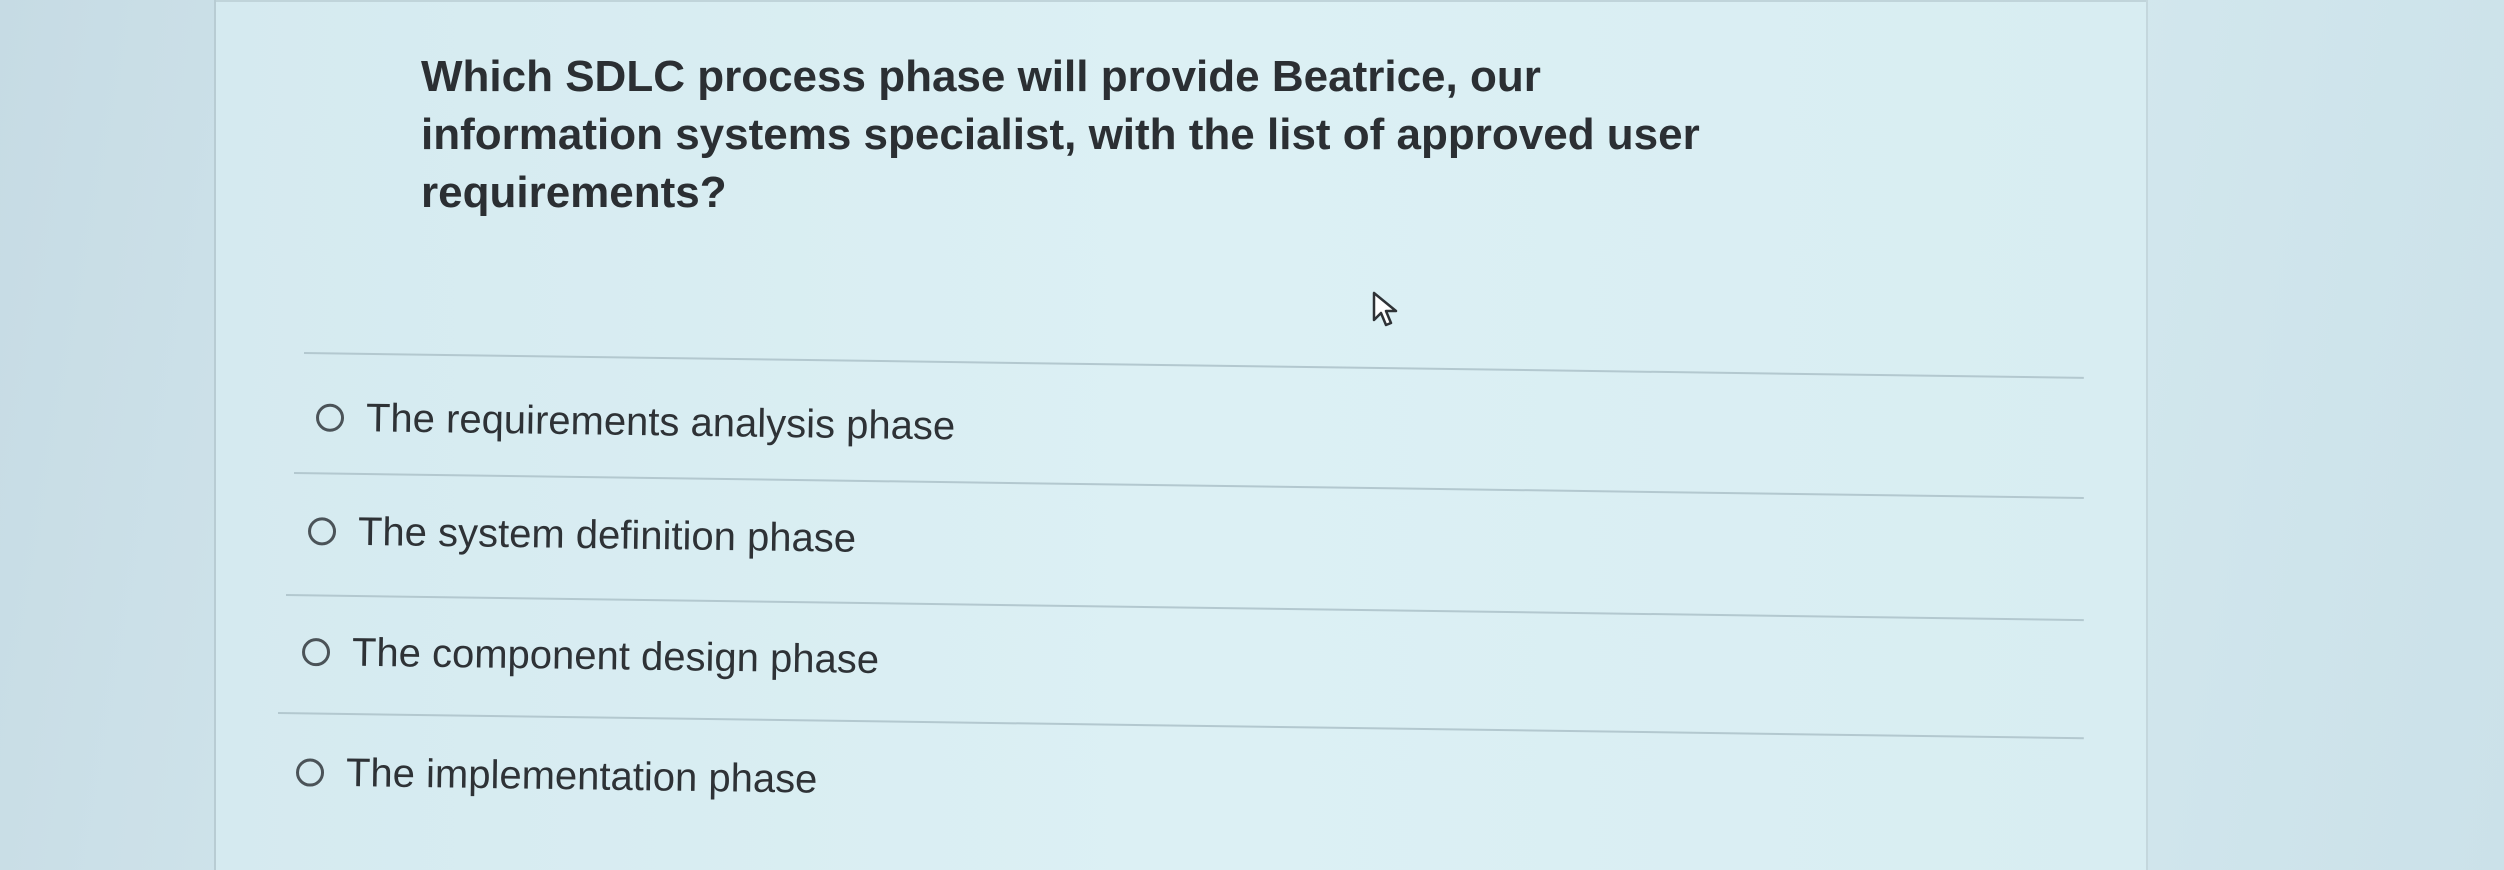 Image resolution: width=2504 pixels, height=870 pixels. I want to click on answer-option-label: The component design phase, so click(615, 656).